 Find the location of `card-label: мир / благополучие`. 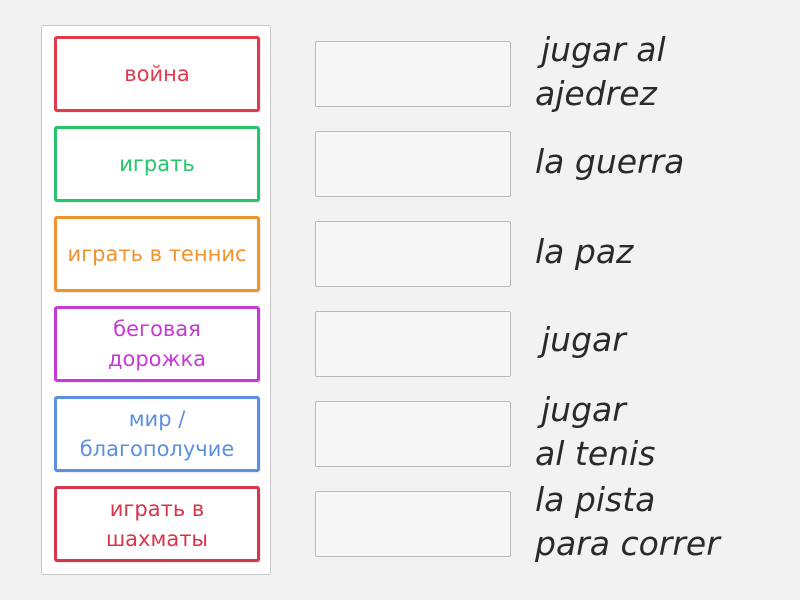

card-label: мир / благополучие is located at coordinates (157, 434).